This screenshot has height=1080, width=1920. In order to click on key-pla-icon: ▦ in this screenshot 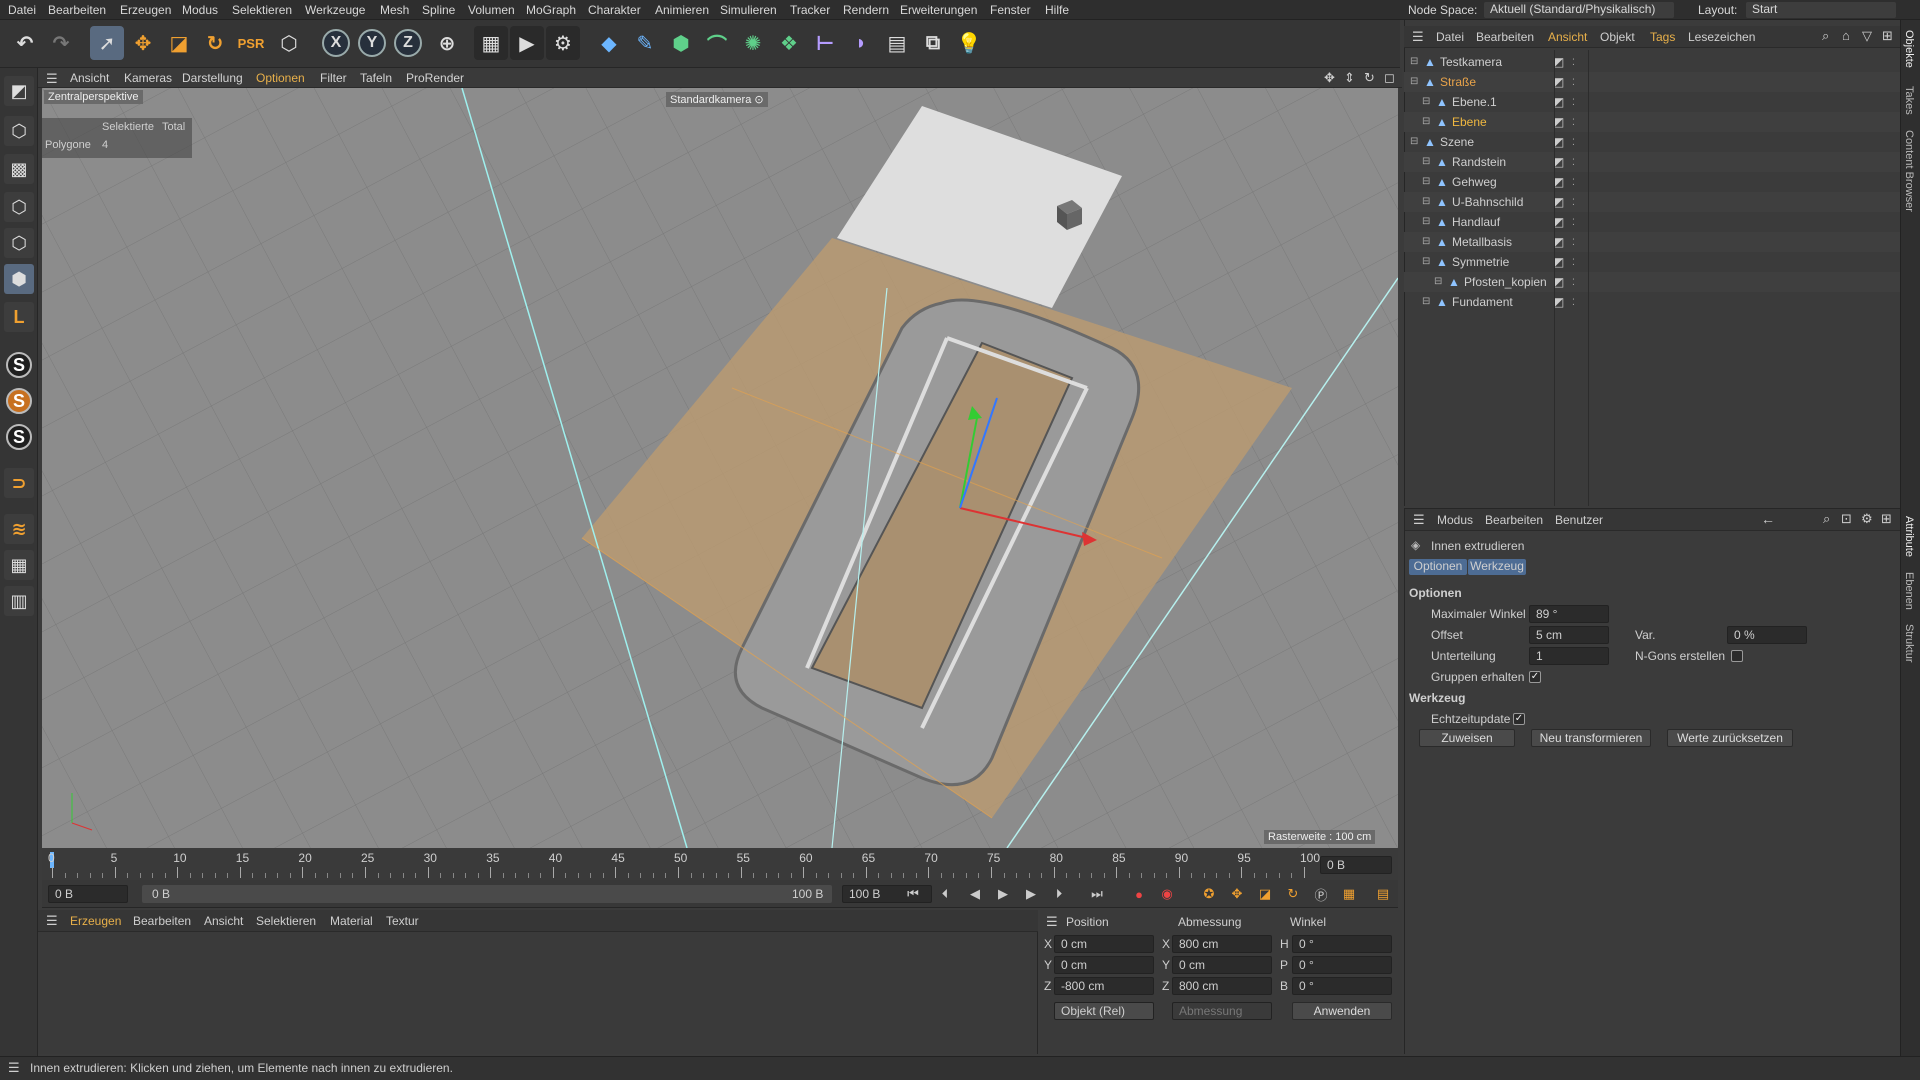, I will do `click(1349, 894)`.